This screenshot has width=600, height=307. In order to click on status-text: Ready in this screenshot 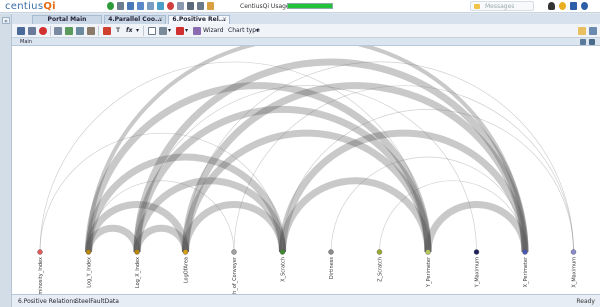, I will do `click(585, 301)`.